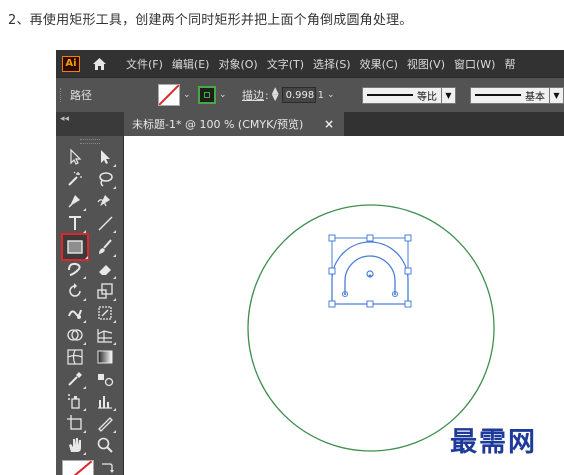 This screenshot has width=564, height=475. Describe the element at coordinates (107, 466) in the screenshot. I see `swap-fill-stroke-icon` at that location.